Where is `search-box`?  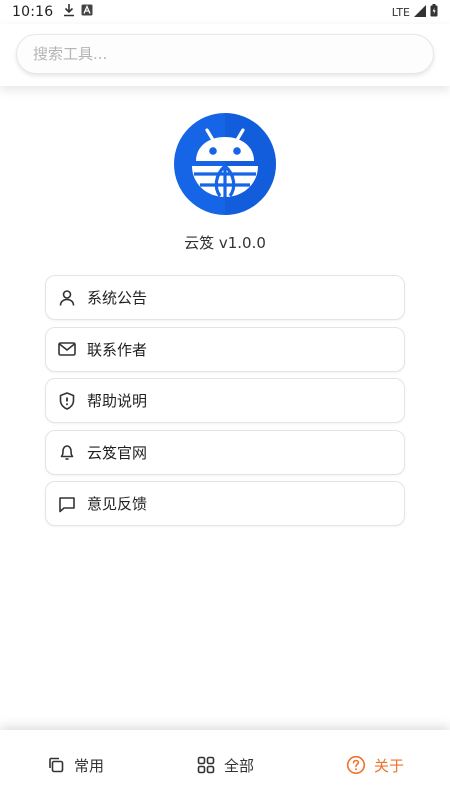
search-box is located at coordinates (225, 54).